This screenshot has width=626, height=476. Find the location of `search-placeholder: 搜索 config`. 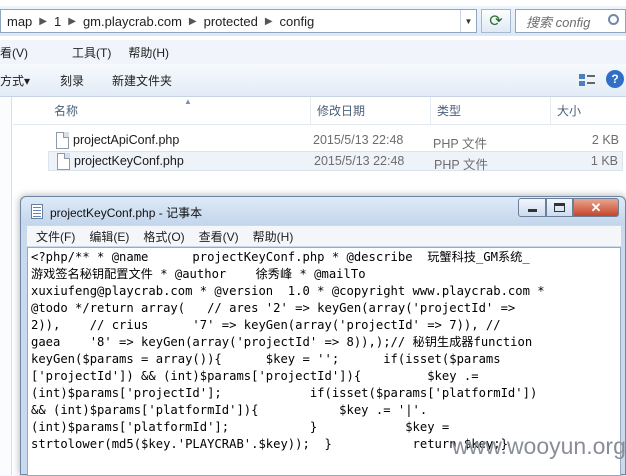

search-placeholder: 搜索 config is located at coordinates (558, 22).